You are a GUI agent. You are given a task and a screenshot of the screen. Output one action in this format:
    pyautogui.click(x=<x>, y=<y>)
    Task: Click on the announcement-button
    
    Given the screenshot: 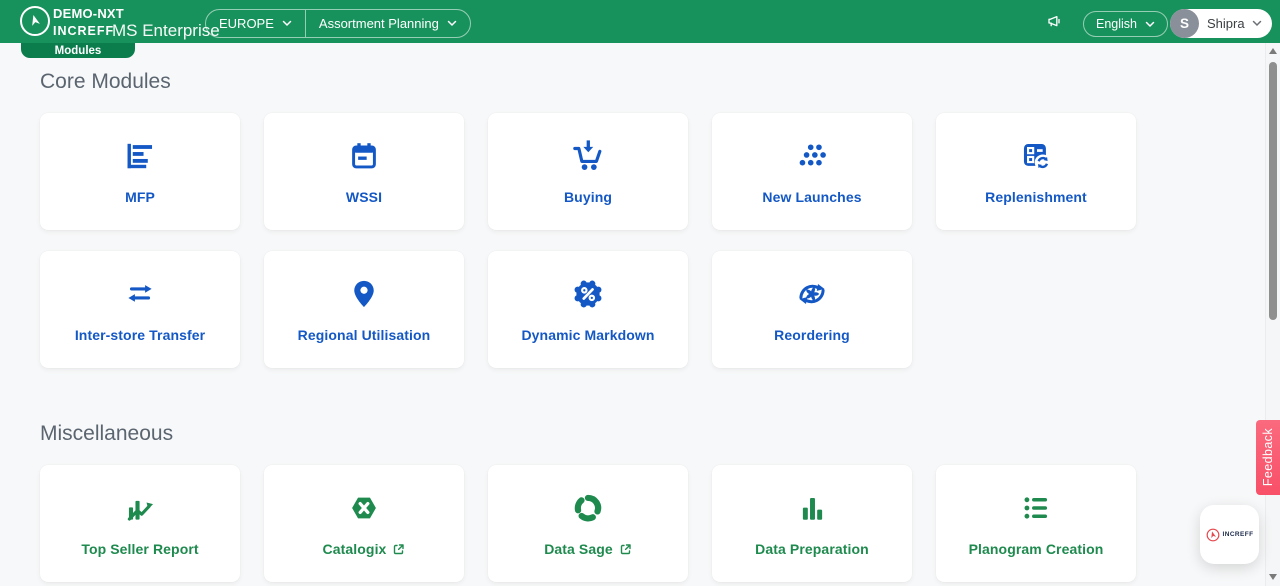 What is the action you would take?
    pyautogui.click(x=1055, y=22)
    